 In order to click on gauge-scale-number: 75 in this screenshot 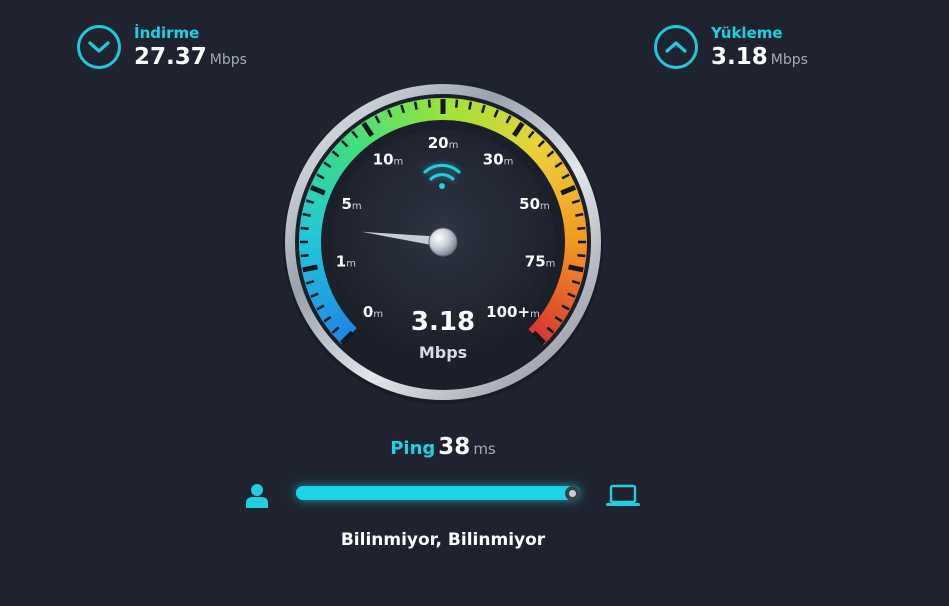, I will do `click(535, 261)`.